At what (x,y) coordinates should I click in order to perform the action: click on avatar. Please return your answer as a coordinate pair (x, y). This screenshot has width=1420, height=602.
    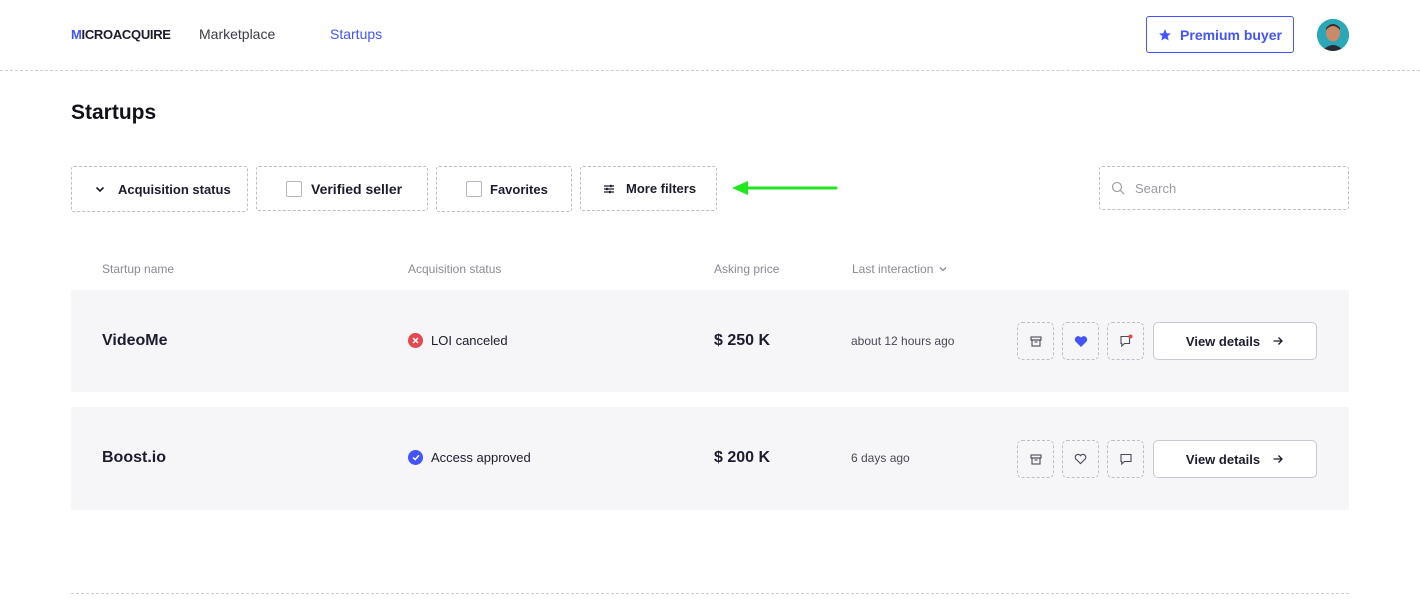
    Looking at the image, I should click on (1333, 35).